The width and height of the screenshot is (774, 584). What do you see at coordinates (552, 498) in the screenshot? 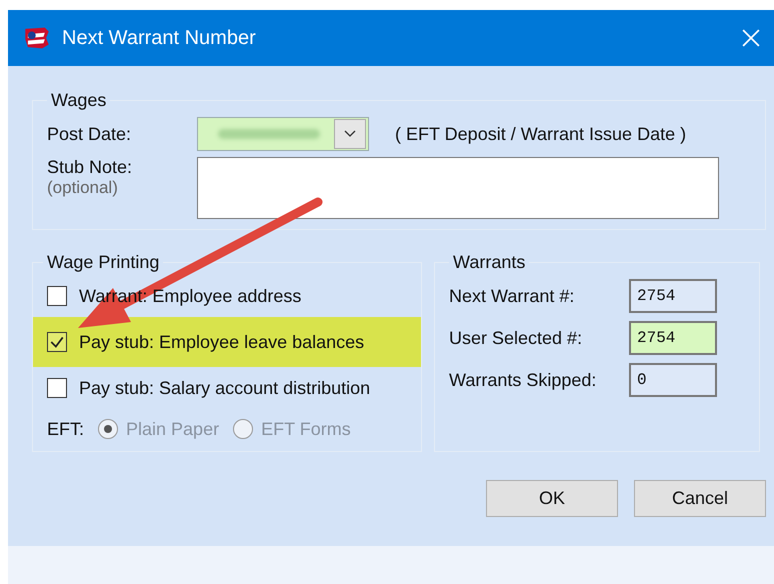
I see `ok-button: OK` at bounding box center [552, 498].